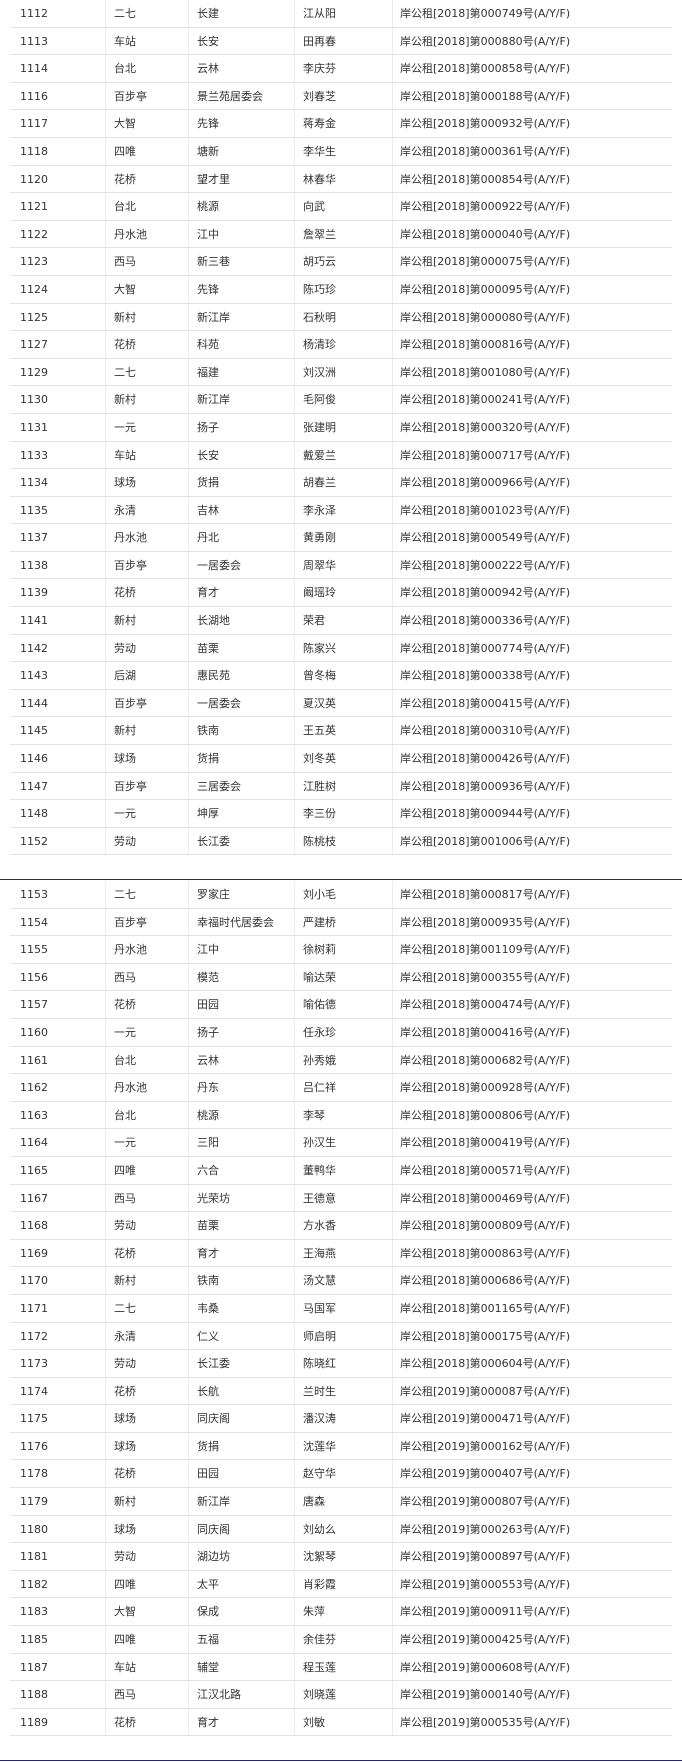  I want to click on cell-certificate-number: 岸公租[2018]第000419号(A/Y/F), so click(485, 1143).